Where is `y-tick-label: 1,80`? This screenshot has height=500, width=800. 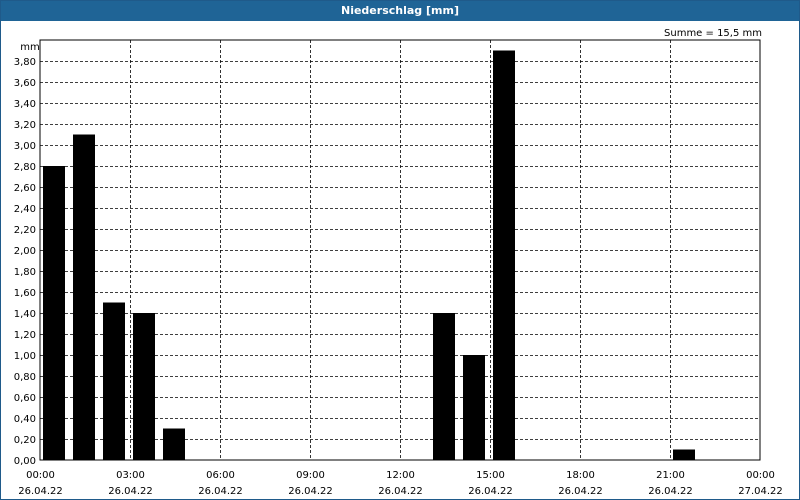 y-tick-label: 1,80 is located at coordinates (25, 272).